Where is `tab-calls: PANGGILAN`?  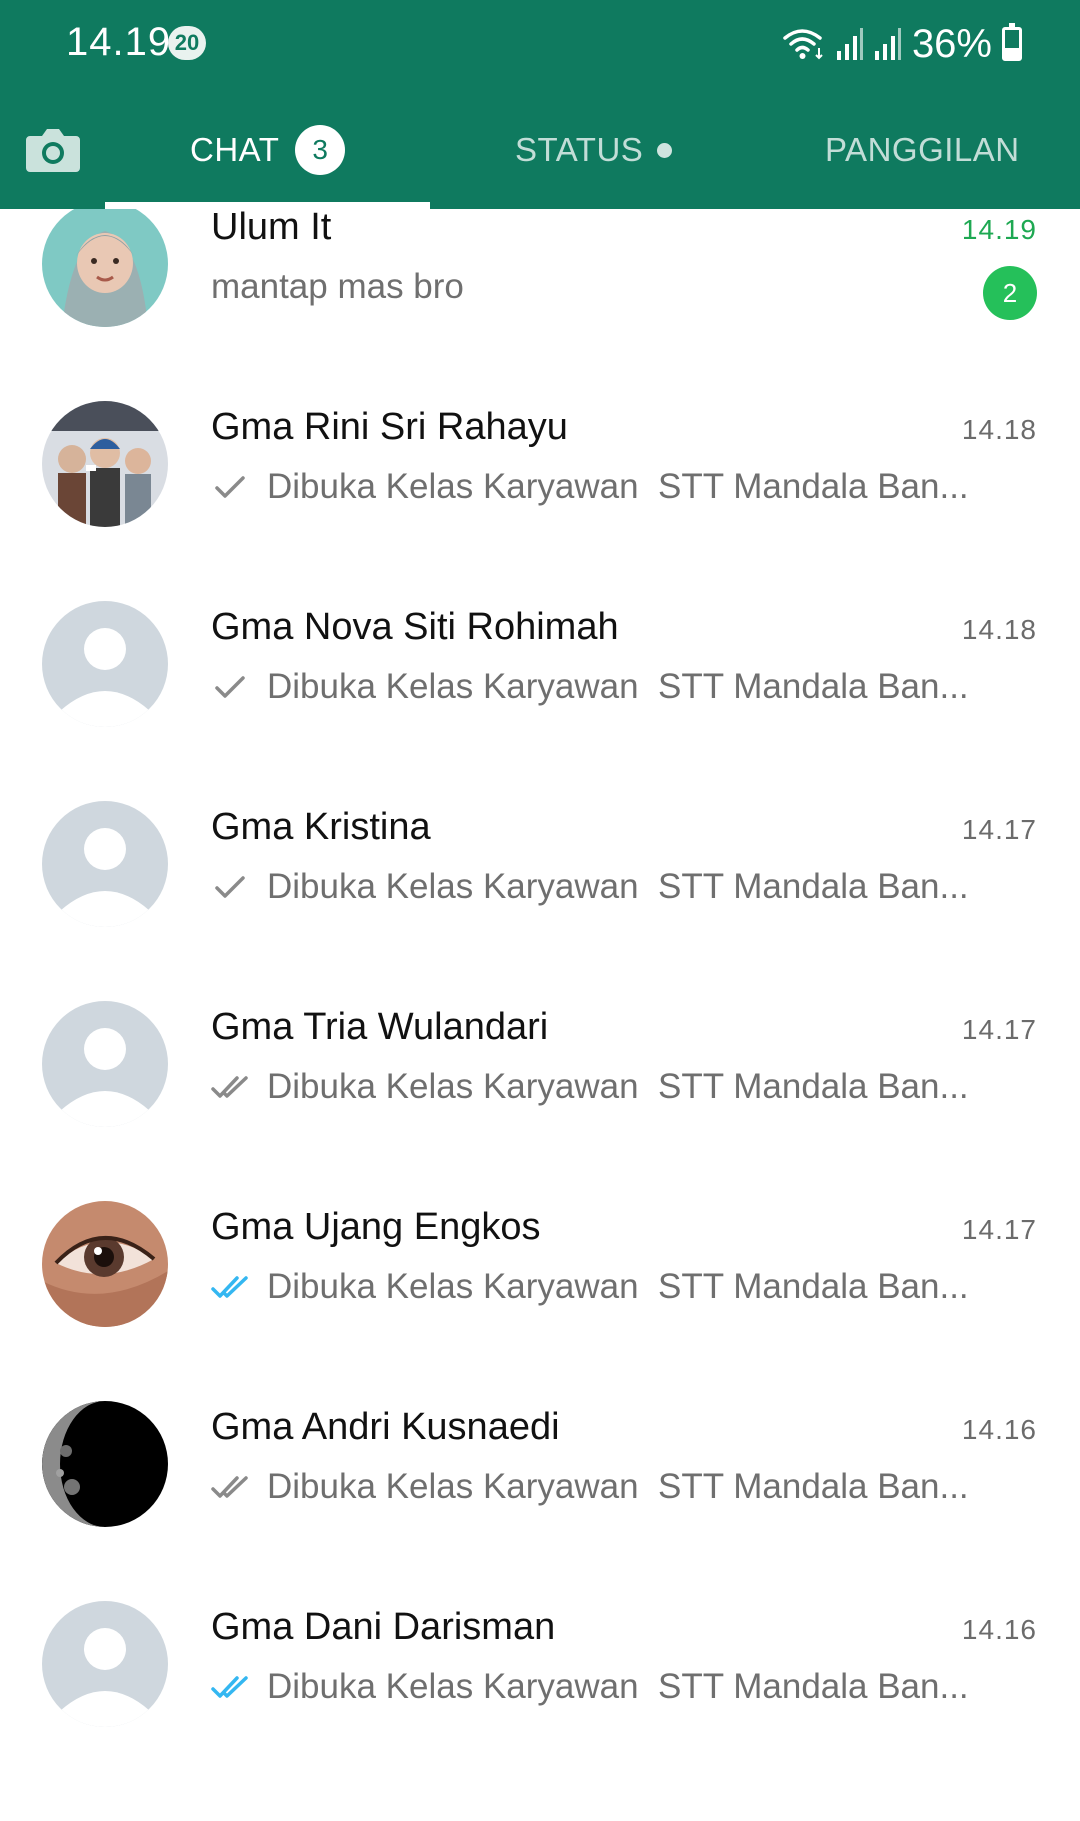 tab-calls: PANGGILAN is located at coordinates (922, 150).